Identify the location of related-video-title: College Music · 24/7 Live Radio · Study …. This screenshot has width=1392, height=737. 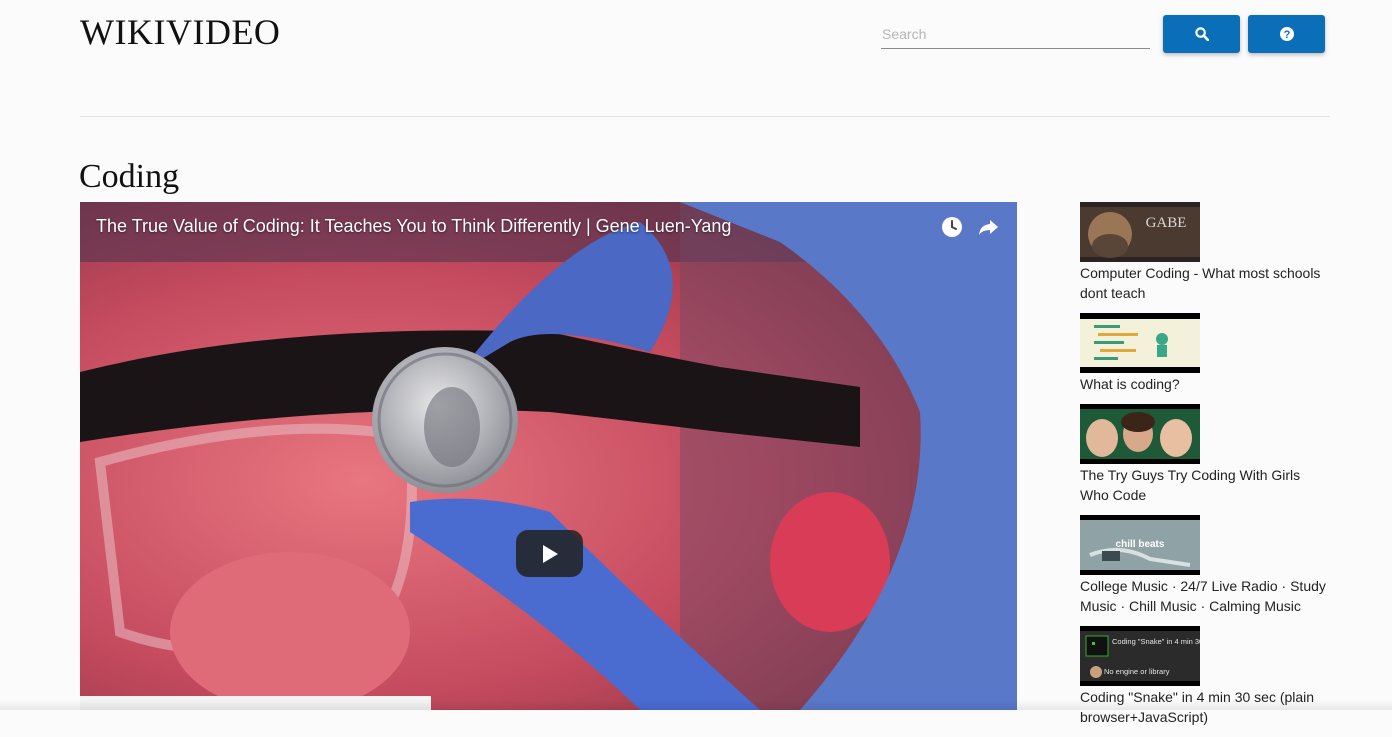
(1206, 596).